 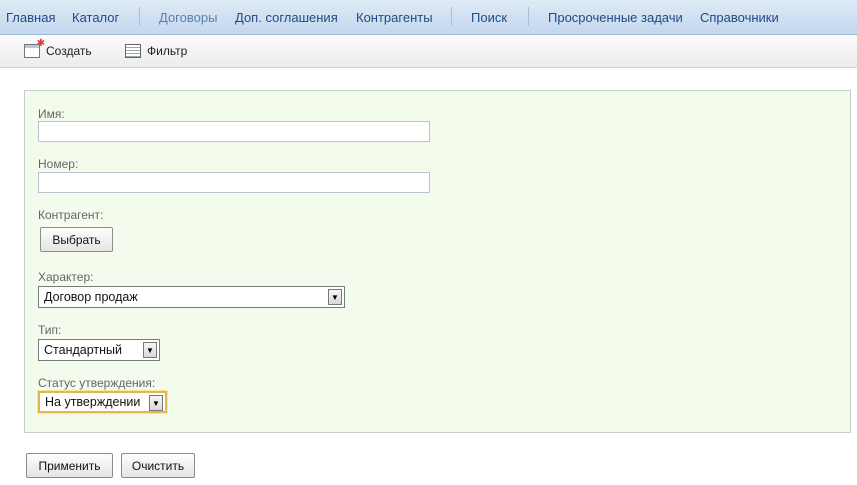 I want to click on name-input, so click(x=234, y=131).